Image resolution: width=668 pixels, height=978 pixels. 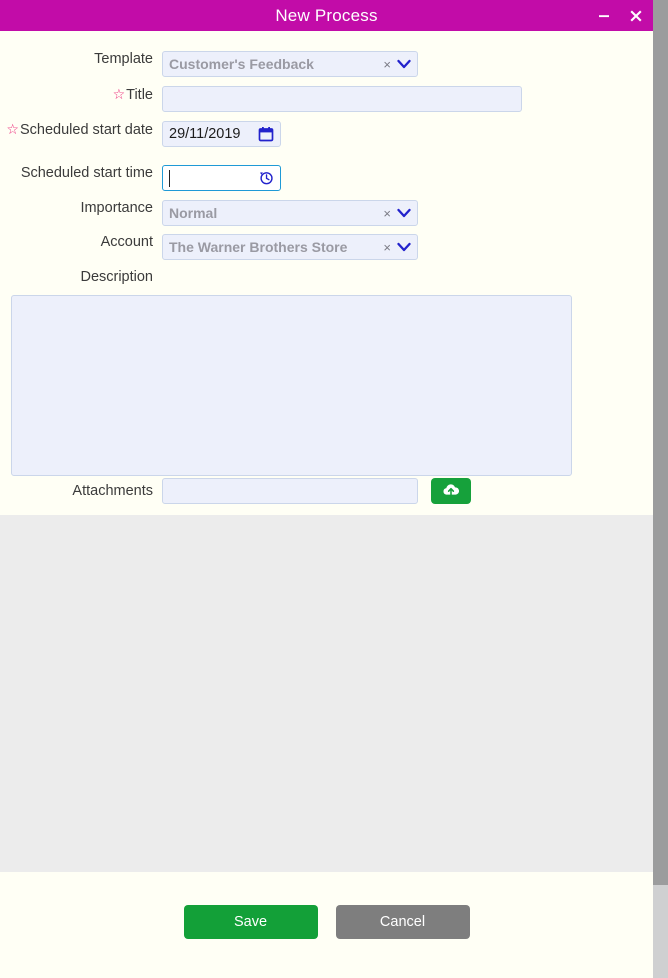 I want to click on label-importance: Importance, so click(x=116, y=208).